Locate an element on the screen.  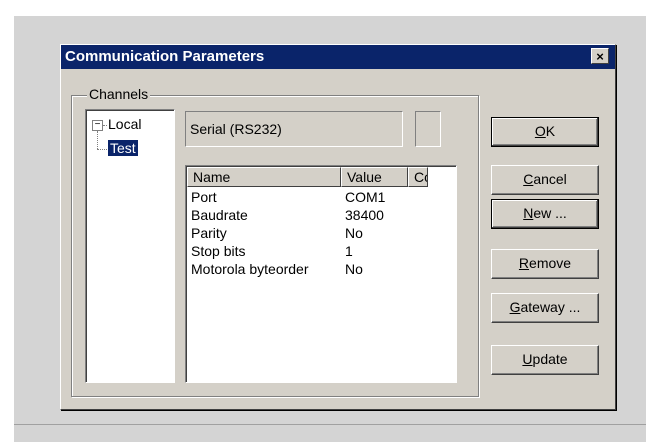
table-header: Name Value Co is located at coordinates (321, 177).